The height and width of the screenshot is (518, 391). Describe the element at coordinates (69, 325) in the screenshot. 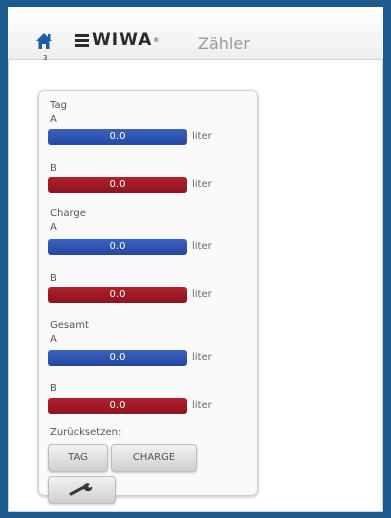

I see `section-label-gesamt: Gesamt` at that location.